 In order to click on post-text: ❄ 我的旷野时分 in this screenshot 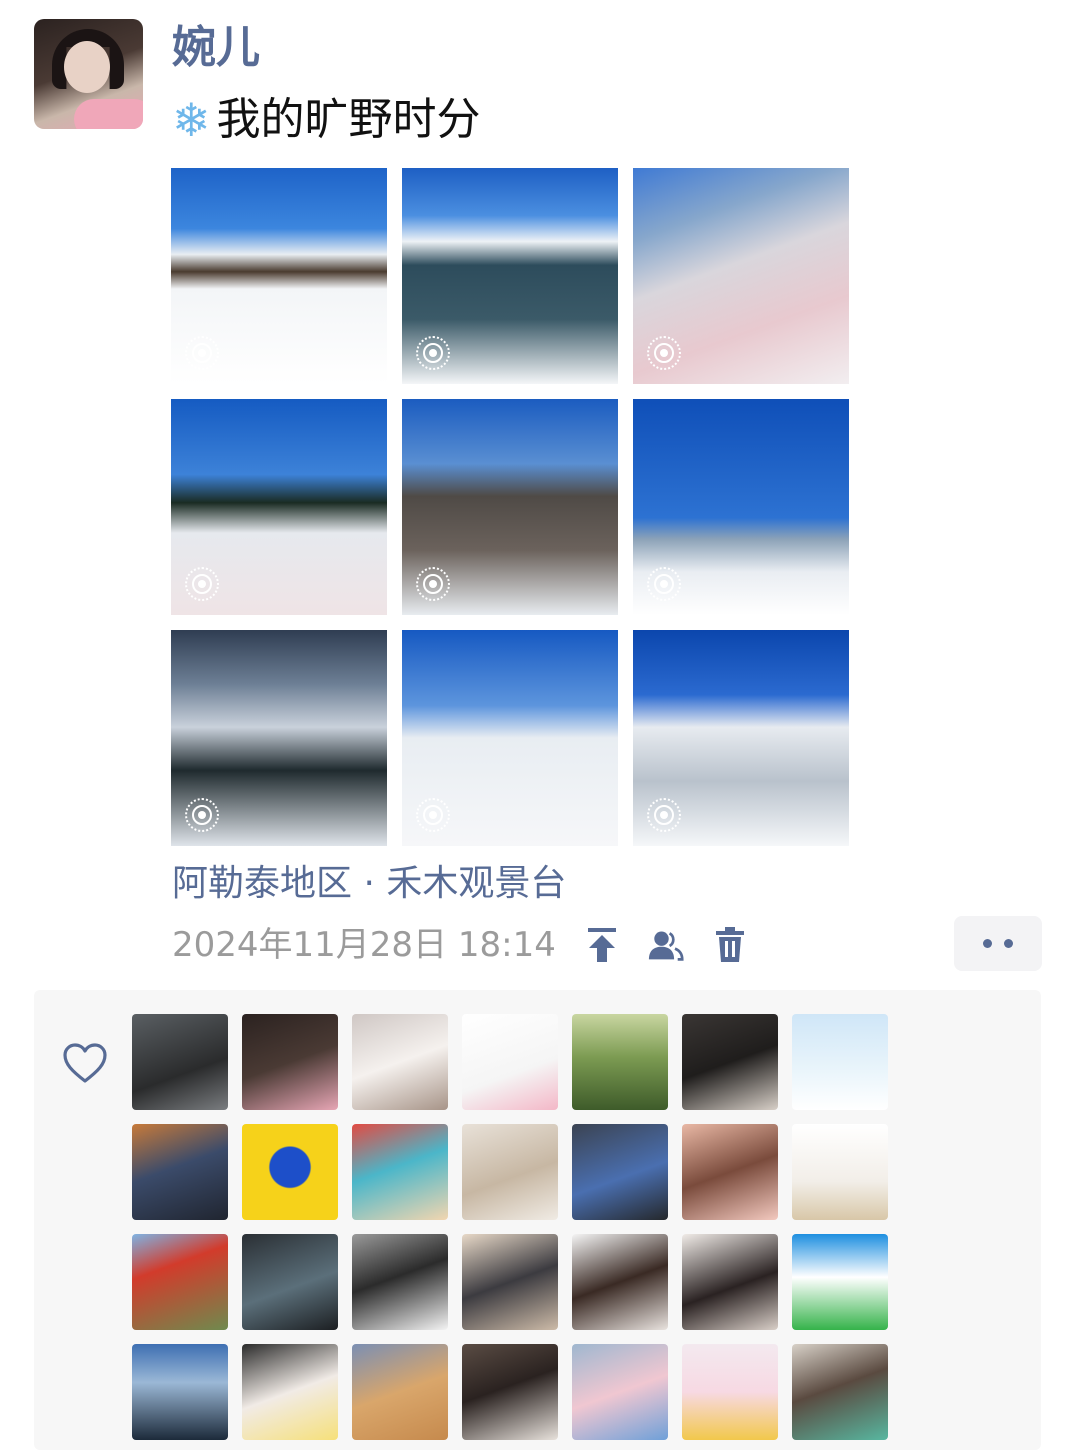, I will do `click(326, 120)`.